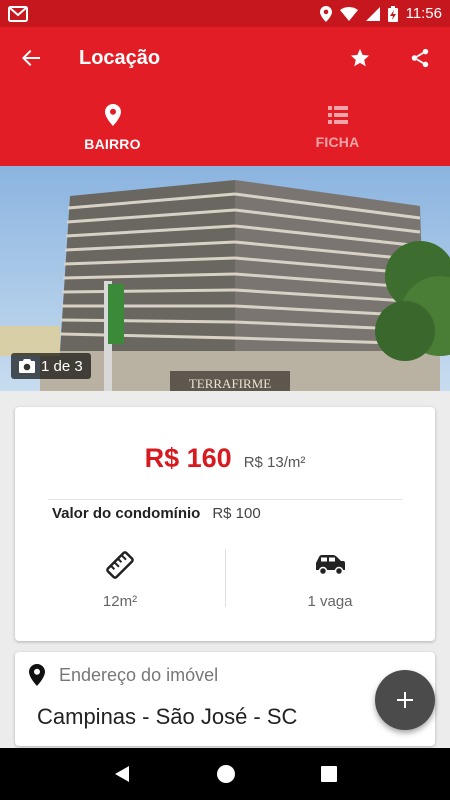 This screenshot has height=800, width=450. What do you see at coordinates (139, 674) in the screenshot?
I see `address-label: Endereço do imóvel` at bounding box center [139, 674].